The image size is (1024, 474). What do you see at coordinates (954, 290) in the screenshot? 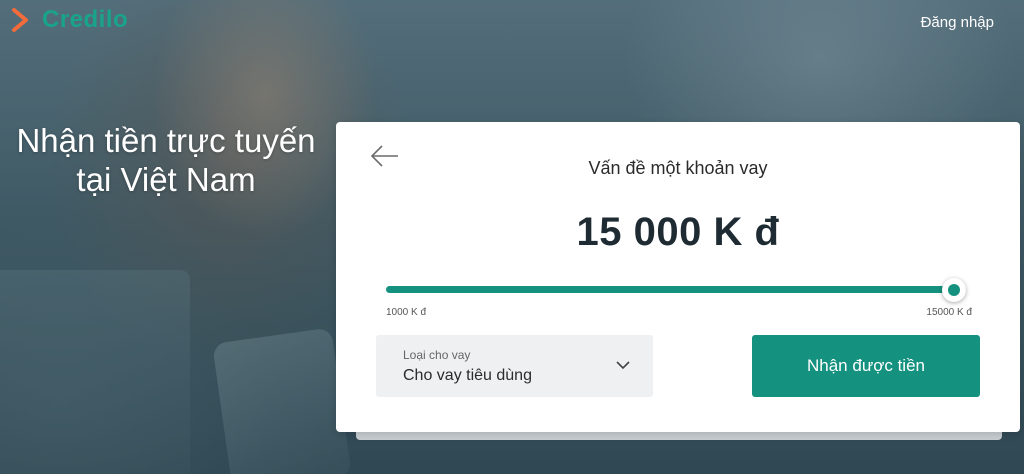
I see `slider-thumb` at bounding box center [954, 290].